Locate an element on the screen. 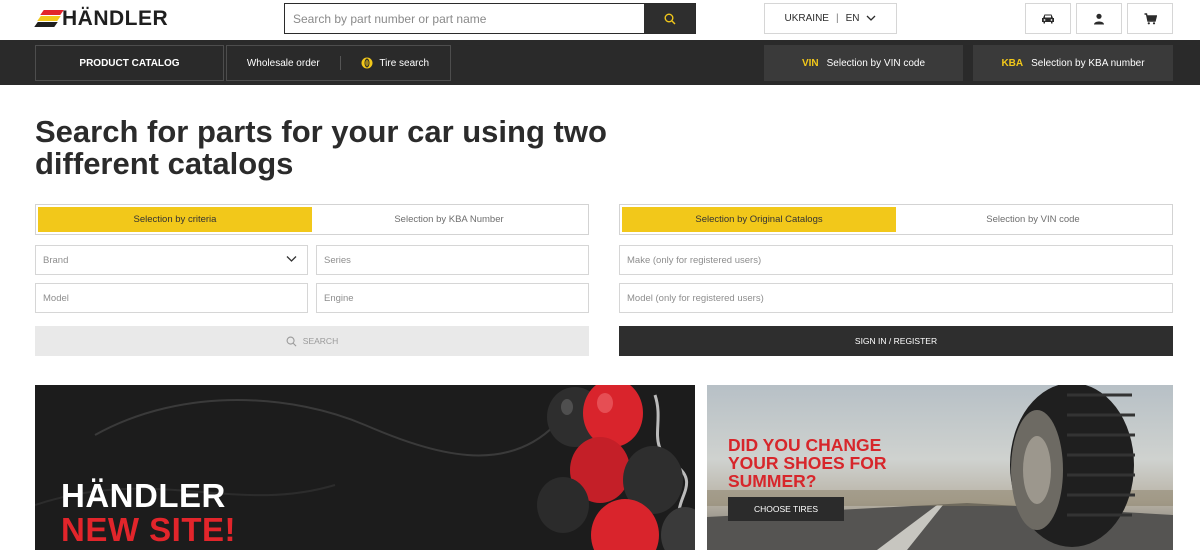 The image size is (1200, 550). balloons-image is located at coordinates (616, 467).